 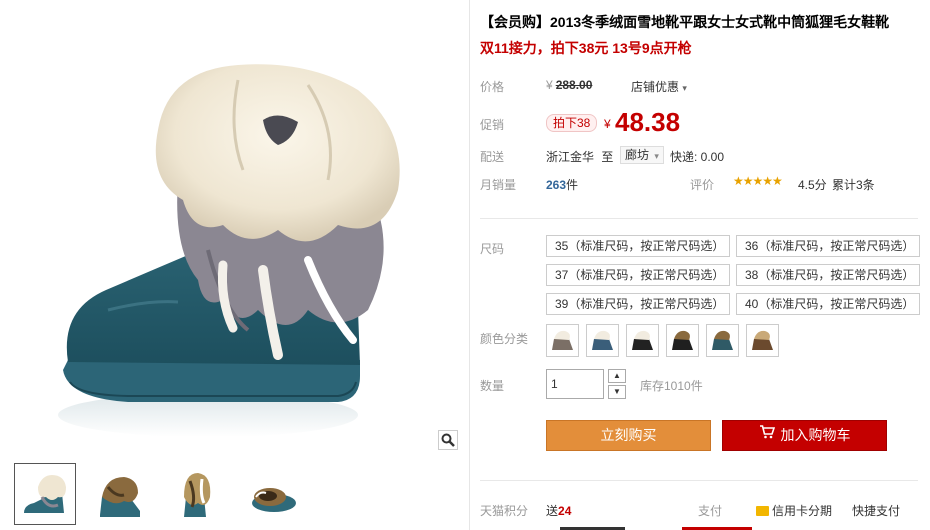 I want to click on size-option-36: 36（标准尺码，按正常尺码选）, so click(x=828, y=246).